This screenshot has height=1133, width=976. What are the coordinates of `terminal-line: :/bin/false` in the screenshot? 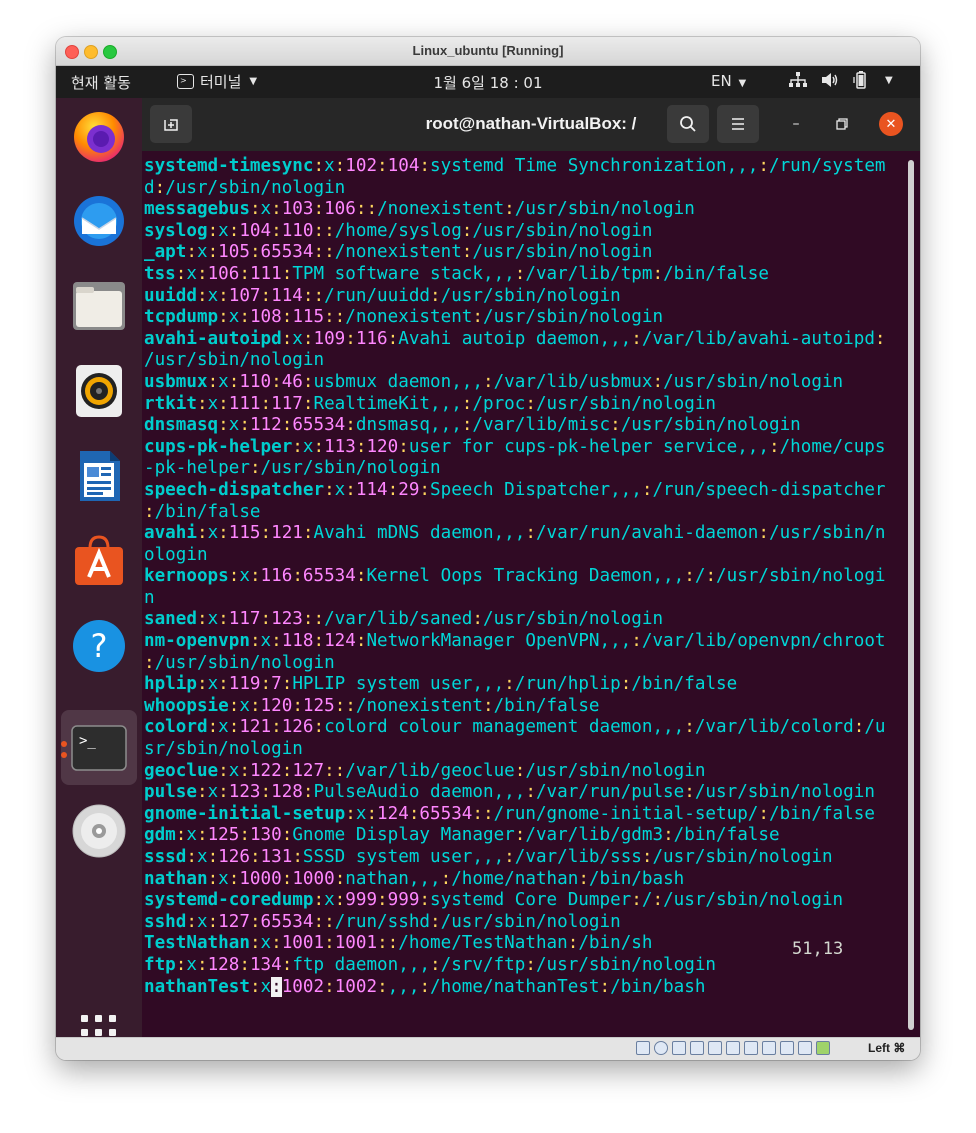 It's located at (524, 513).